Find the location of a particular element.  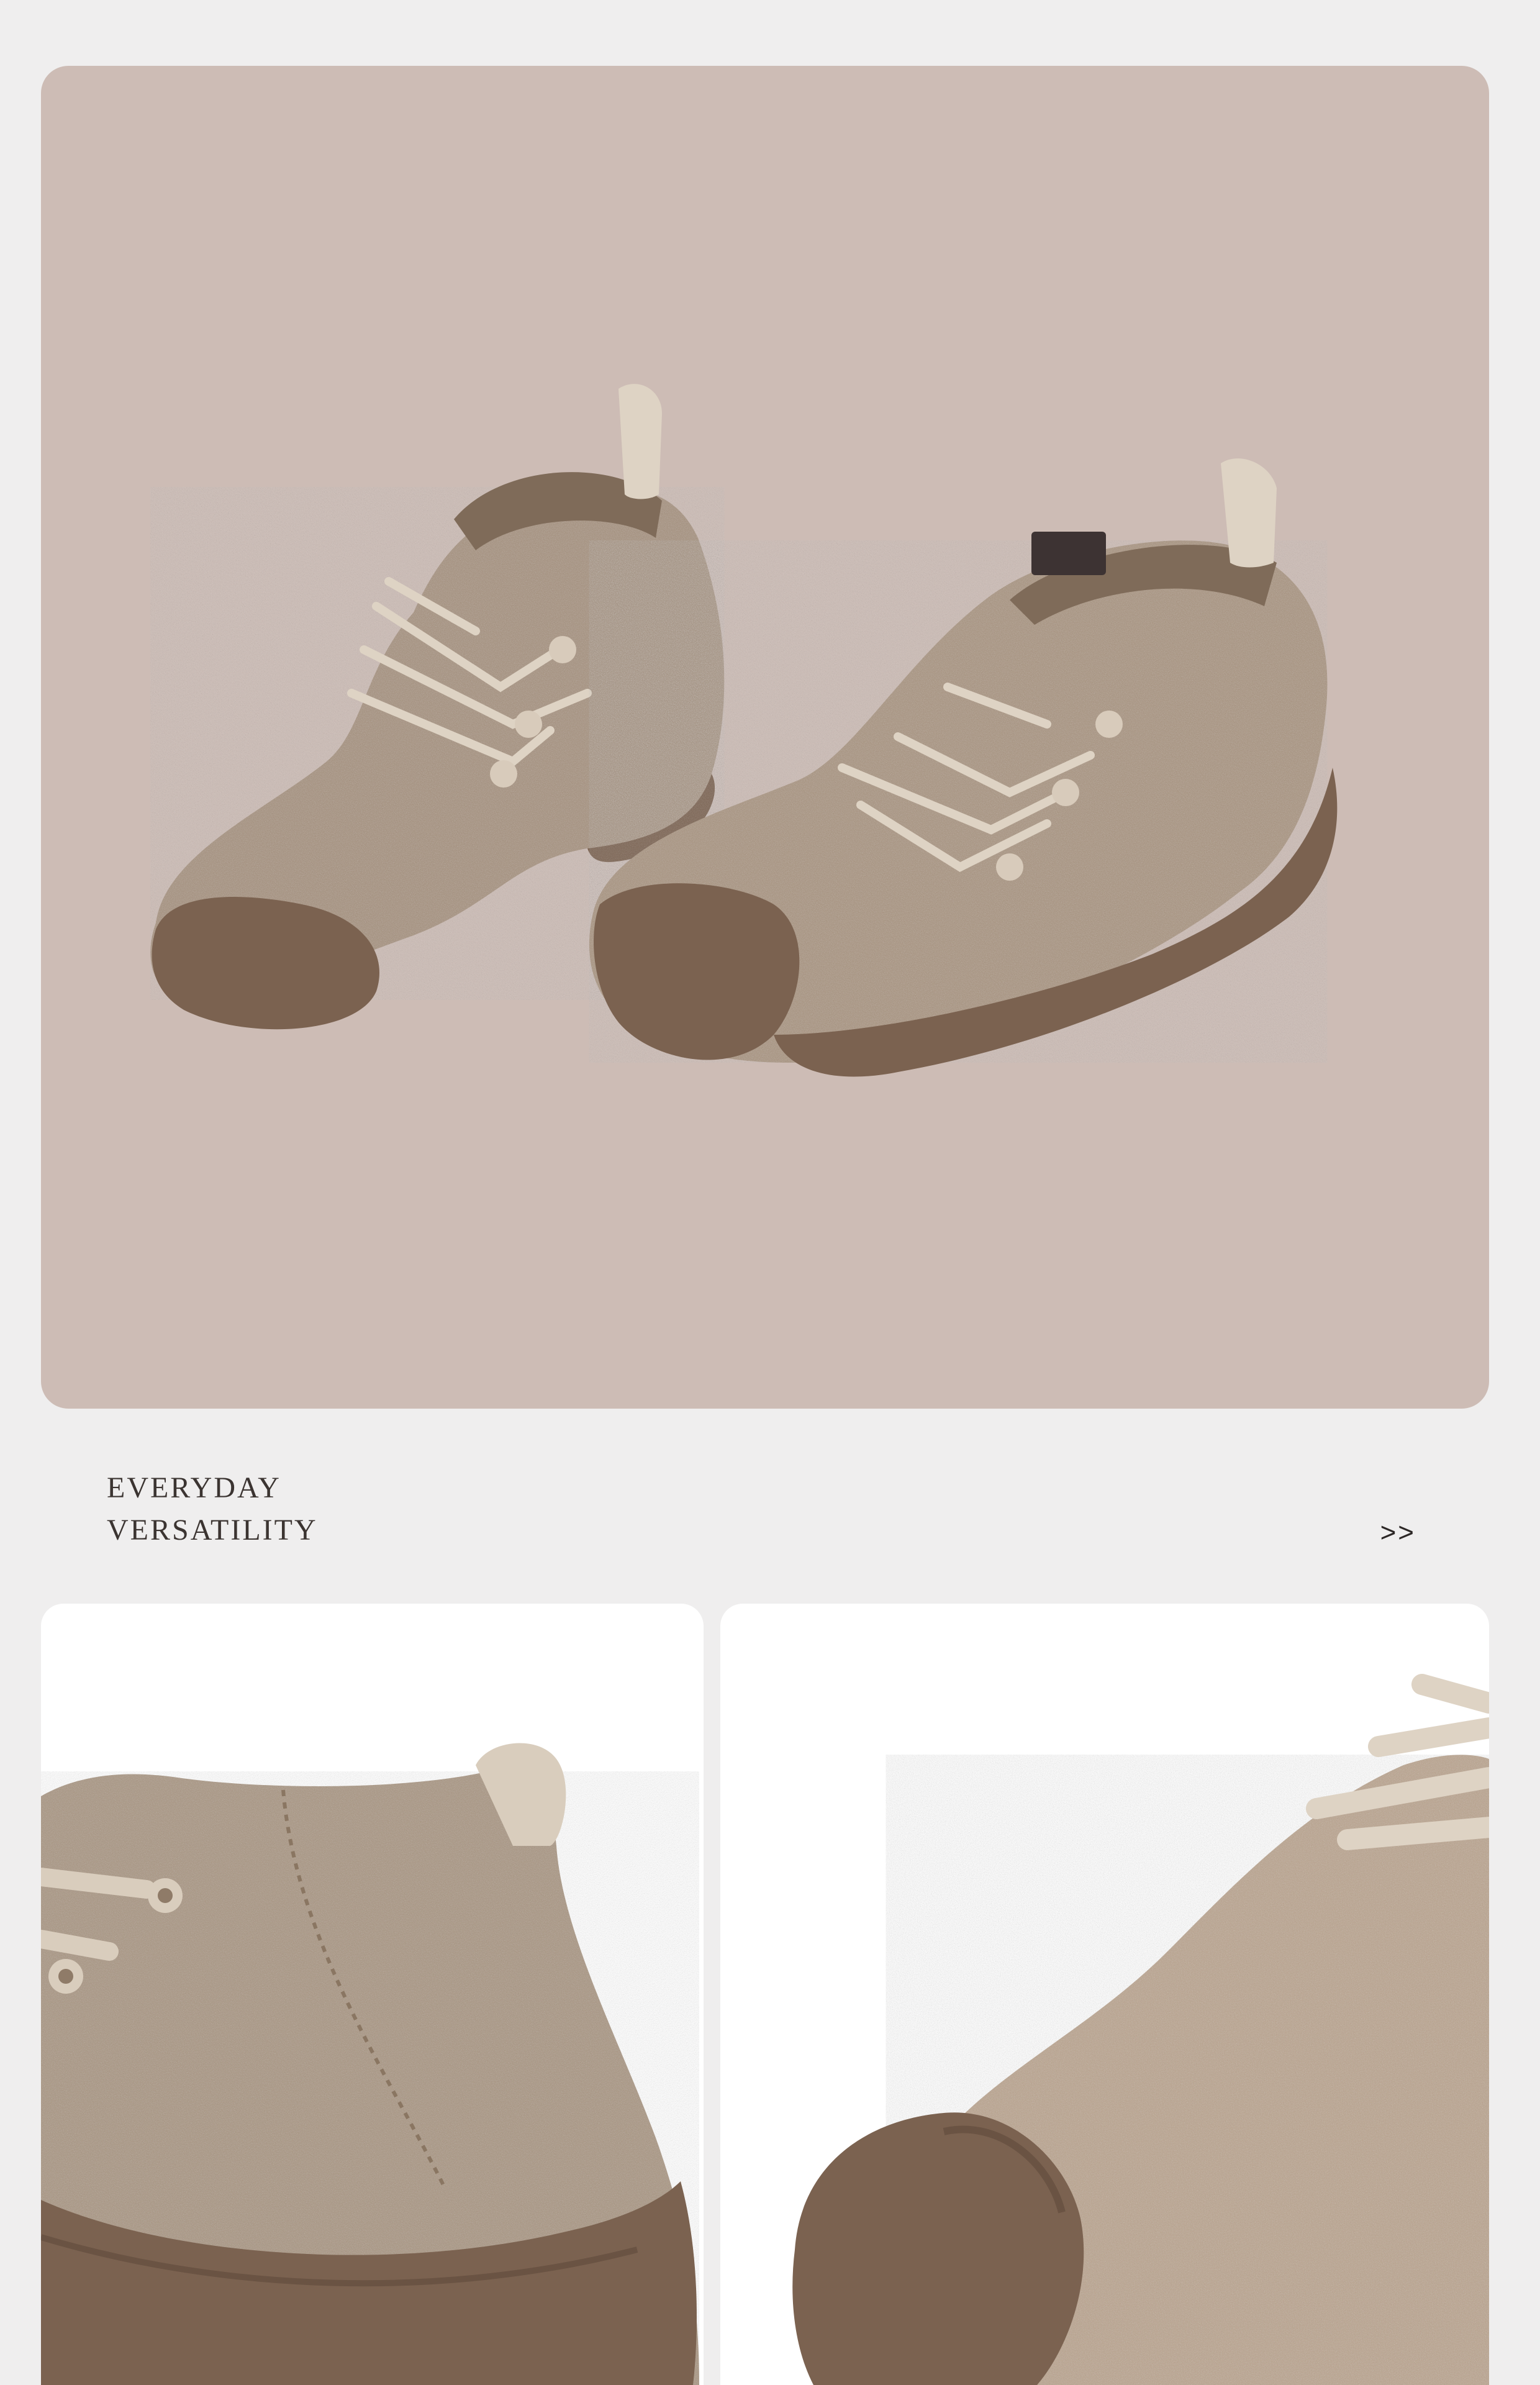

caption-line-2: VERSATILITY is located at coordinates (213, 1531).